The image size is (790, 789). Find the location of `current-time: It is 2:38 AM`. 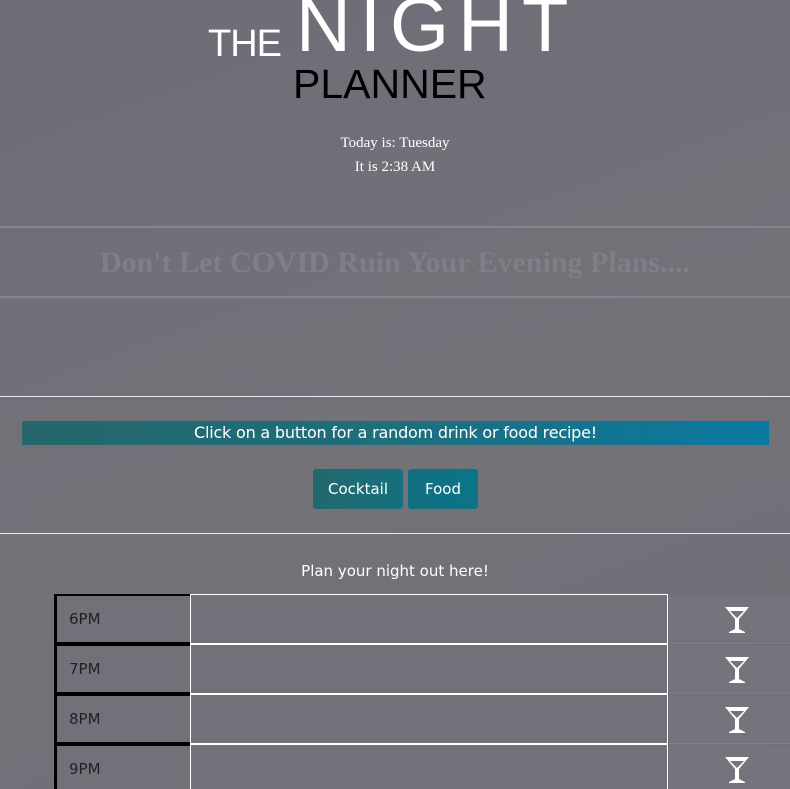

current-time: It is 2:38 AM is located at coordinates (395, 167).